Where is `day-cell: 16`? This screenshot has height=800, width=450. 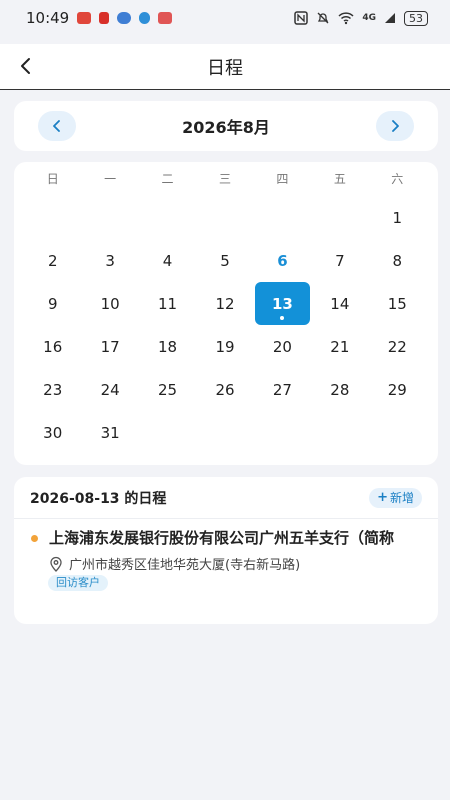 day-cell: 16 is located at coordinates (52, 346).